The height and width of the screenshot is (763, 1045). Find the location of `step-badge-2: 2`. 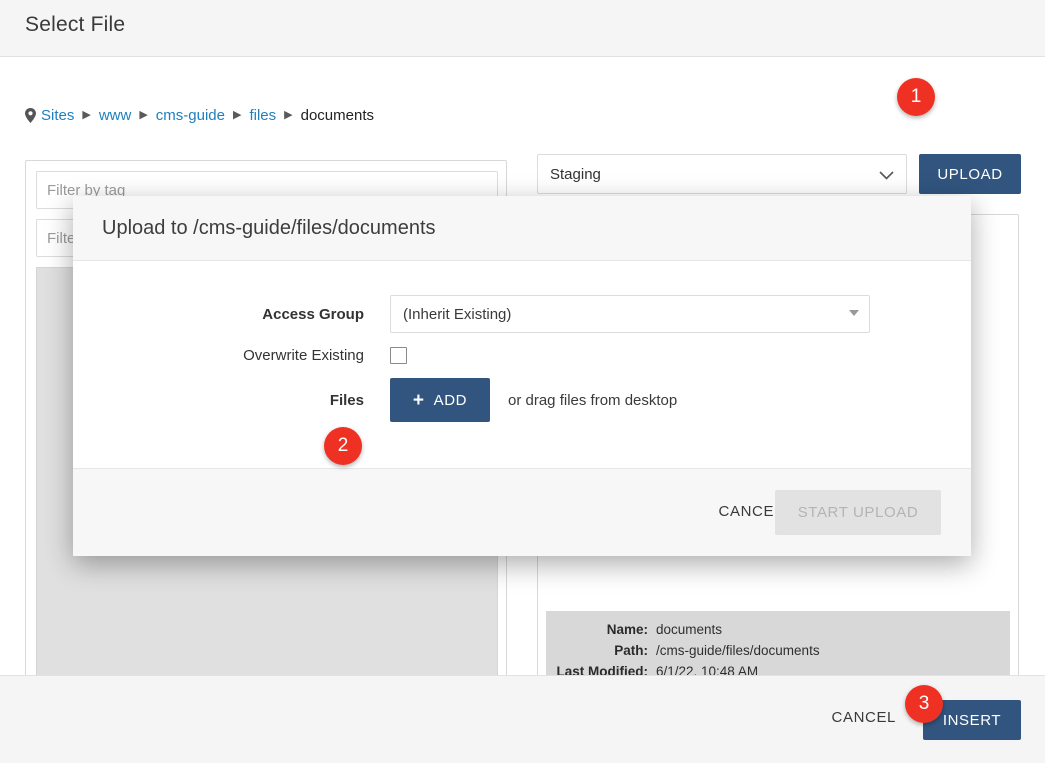

step-badge-2: 2 is located at coordinates (343, 446).